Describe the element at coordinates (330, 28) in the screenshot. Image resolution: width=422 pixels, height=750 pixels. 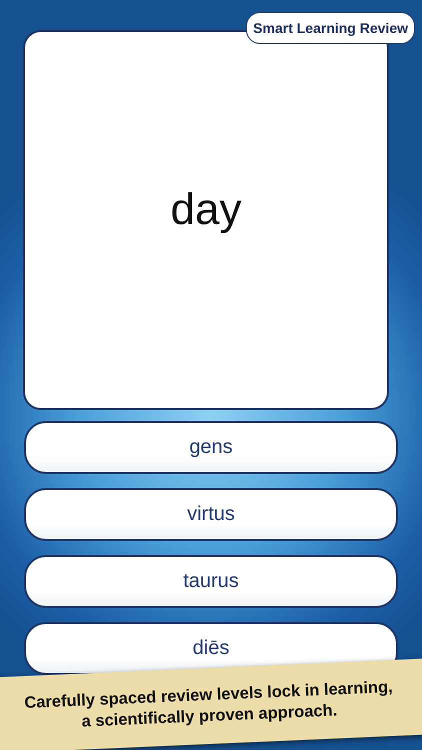
I see `feature-badge: Smart Learning Review` at that location.